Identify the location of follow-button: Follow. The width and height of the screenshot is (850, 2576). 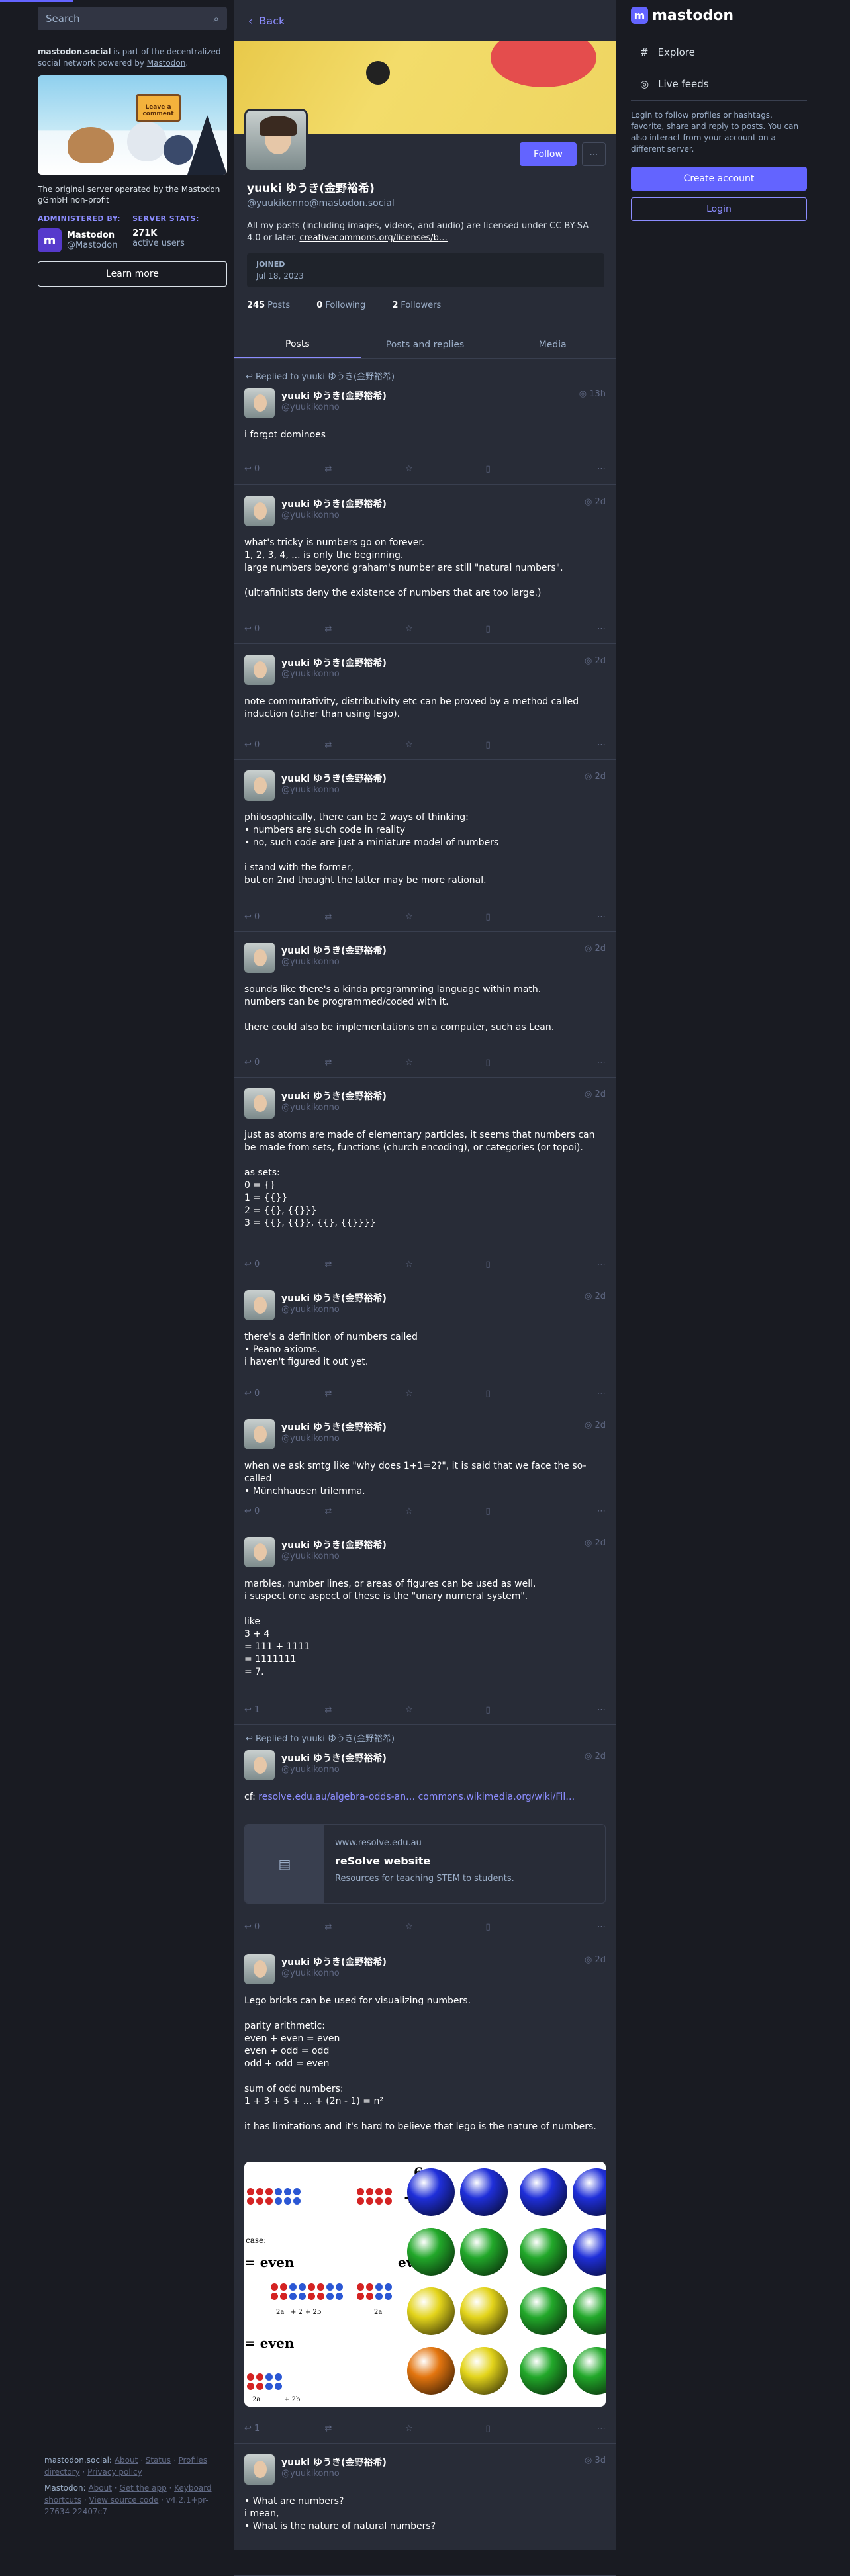
(548, 154).